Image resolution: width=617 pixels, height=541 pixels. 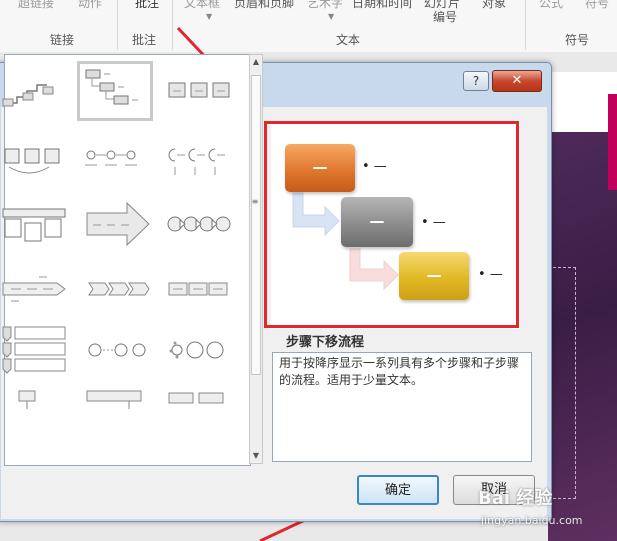 What do you see at coordinates (515, 498) in the screenshot?
I see `watermark-logo: Bai 经验` at bounding box center [515, 498].